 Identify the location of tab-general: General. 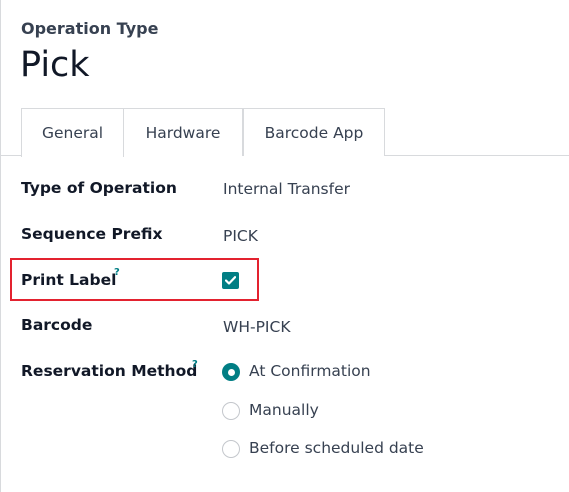
(72, 132).